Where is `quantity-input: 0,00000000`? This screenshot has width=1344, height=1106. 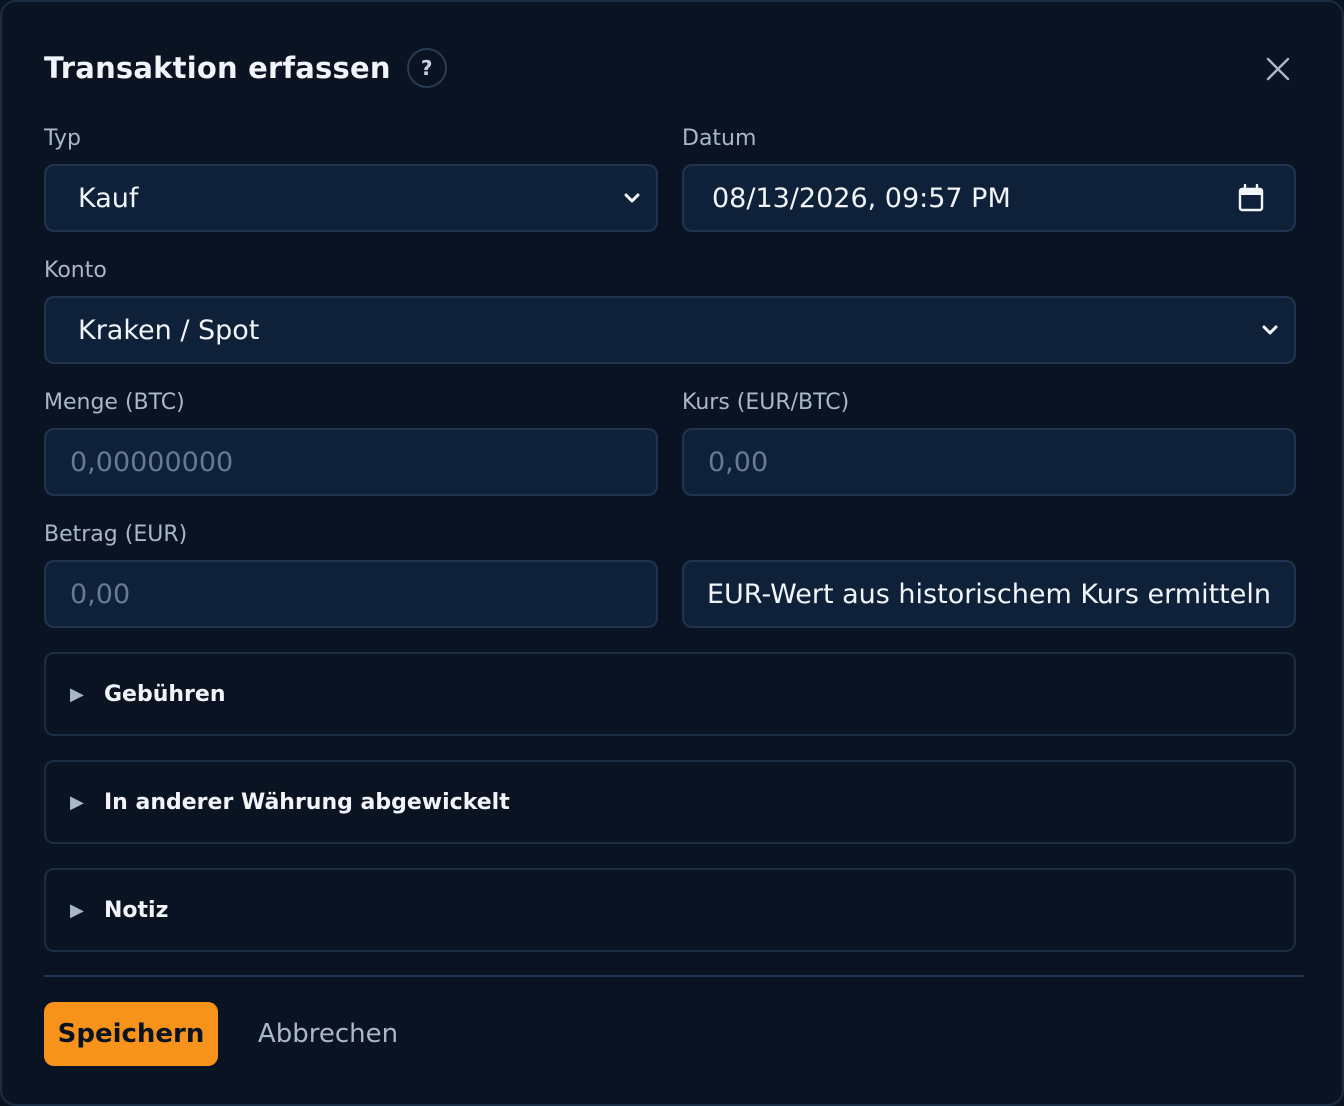 quantity-input: 0,00000000 is located at coordinates (351, 462).